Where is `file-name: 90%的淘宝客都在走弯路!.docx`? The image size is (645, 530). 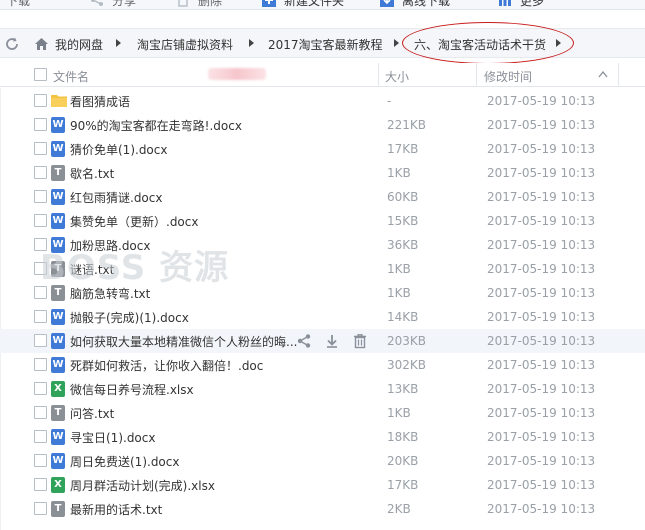
file-name: 90%的淘宝客都在走弯路!.docx is located at coordinates (156, 125).